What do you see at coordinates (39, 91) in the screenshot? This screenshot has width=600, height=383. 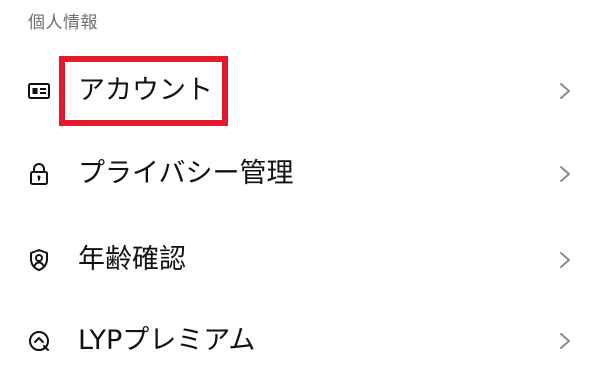 I see `id-card-icon` at bounding box center [39, 91].